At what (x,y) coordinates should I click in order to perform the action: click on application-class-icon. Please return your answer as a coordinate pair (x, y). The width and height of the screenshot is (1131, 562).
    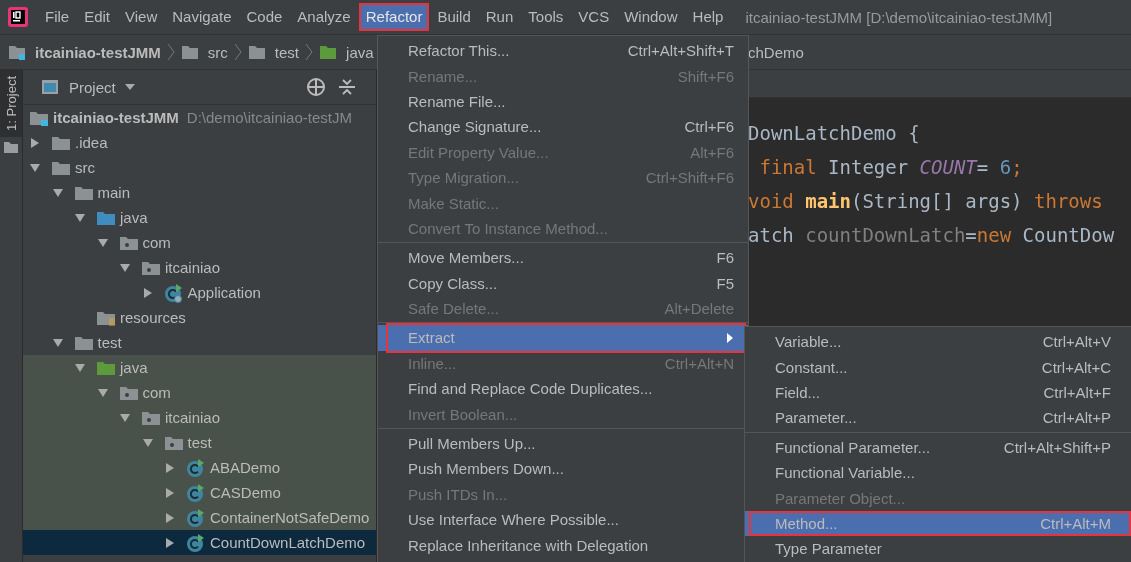
    Looking at the image, I should click on (173, 292).